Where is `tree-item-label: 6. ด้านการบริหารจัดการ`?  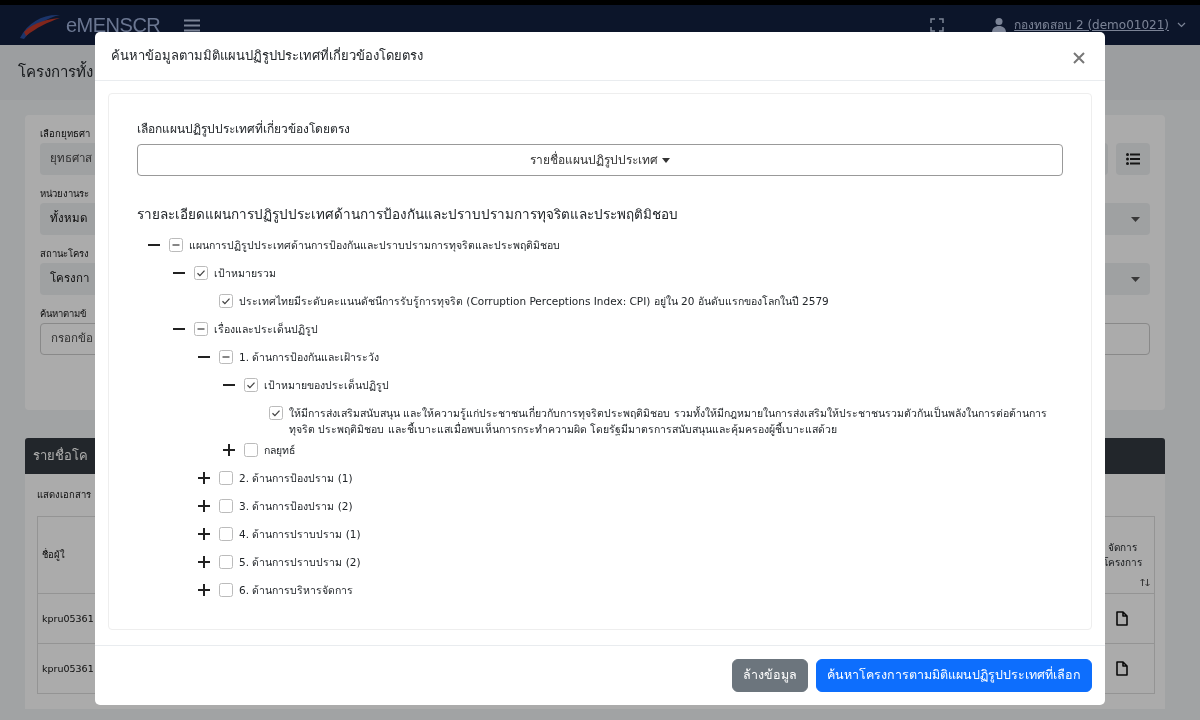 tree-item-label: 6. ด้านการบริหารจัดการ is located at coordinates (296, 590).